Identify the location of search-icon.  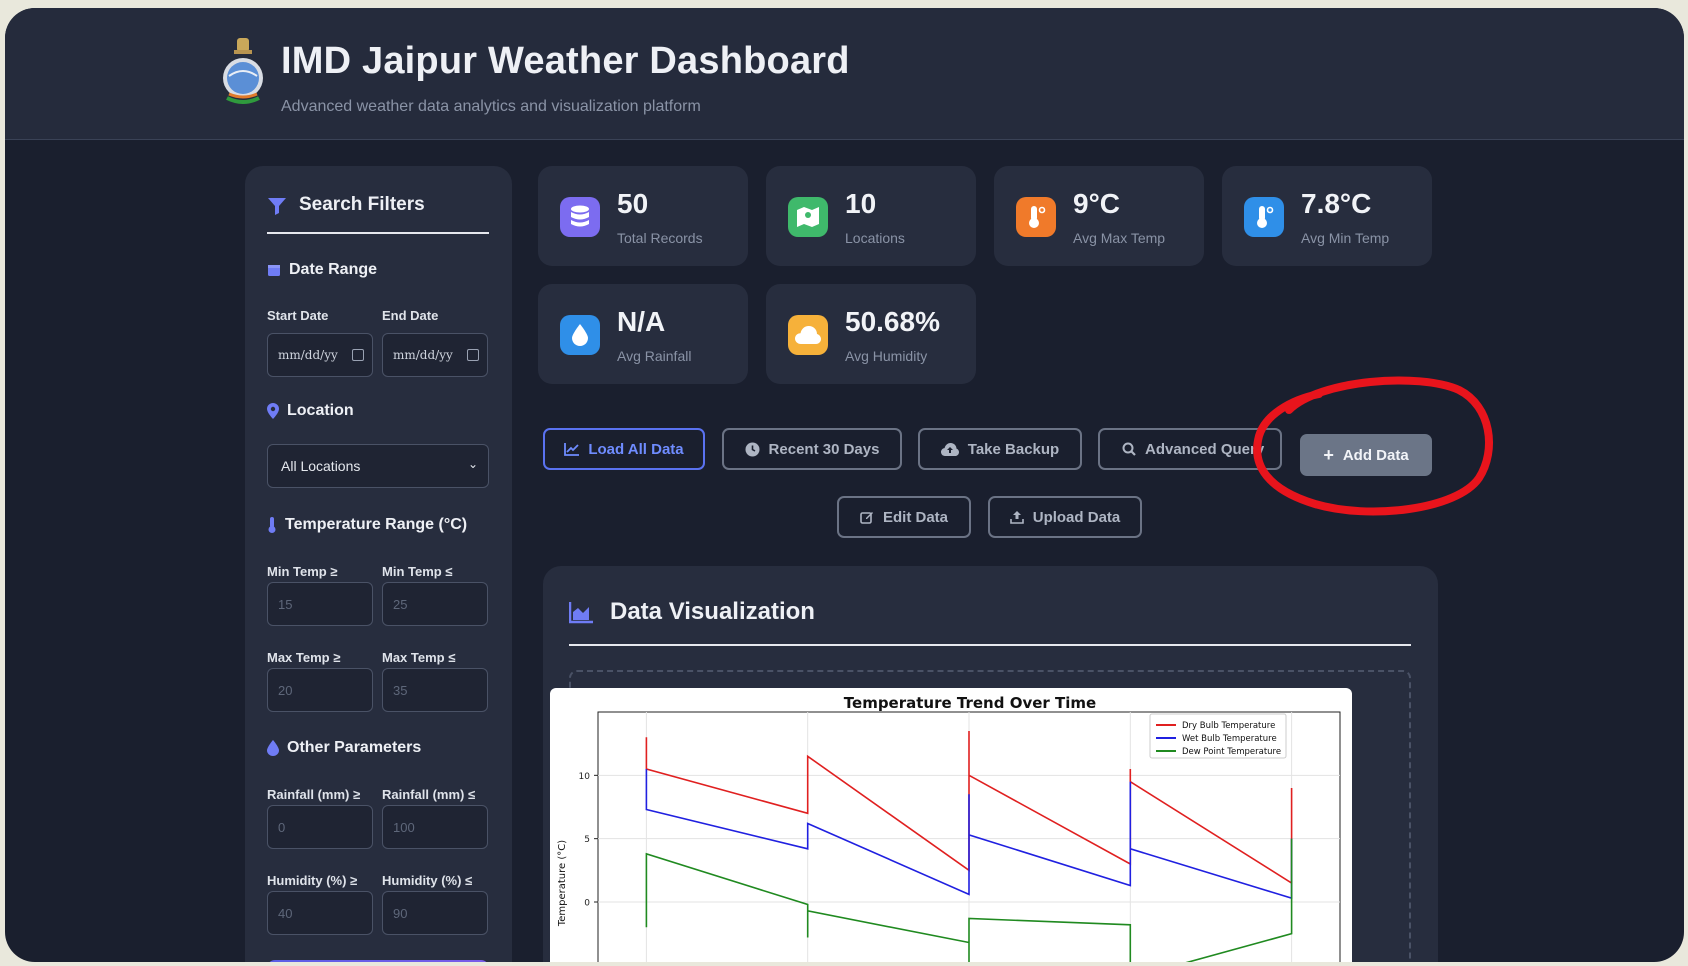
(1129, 449).